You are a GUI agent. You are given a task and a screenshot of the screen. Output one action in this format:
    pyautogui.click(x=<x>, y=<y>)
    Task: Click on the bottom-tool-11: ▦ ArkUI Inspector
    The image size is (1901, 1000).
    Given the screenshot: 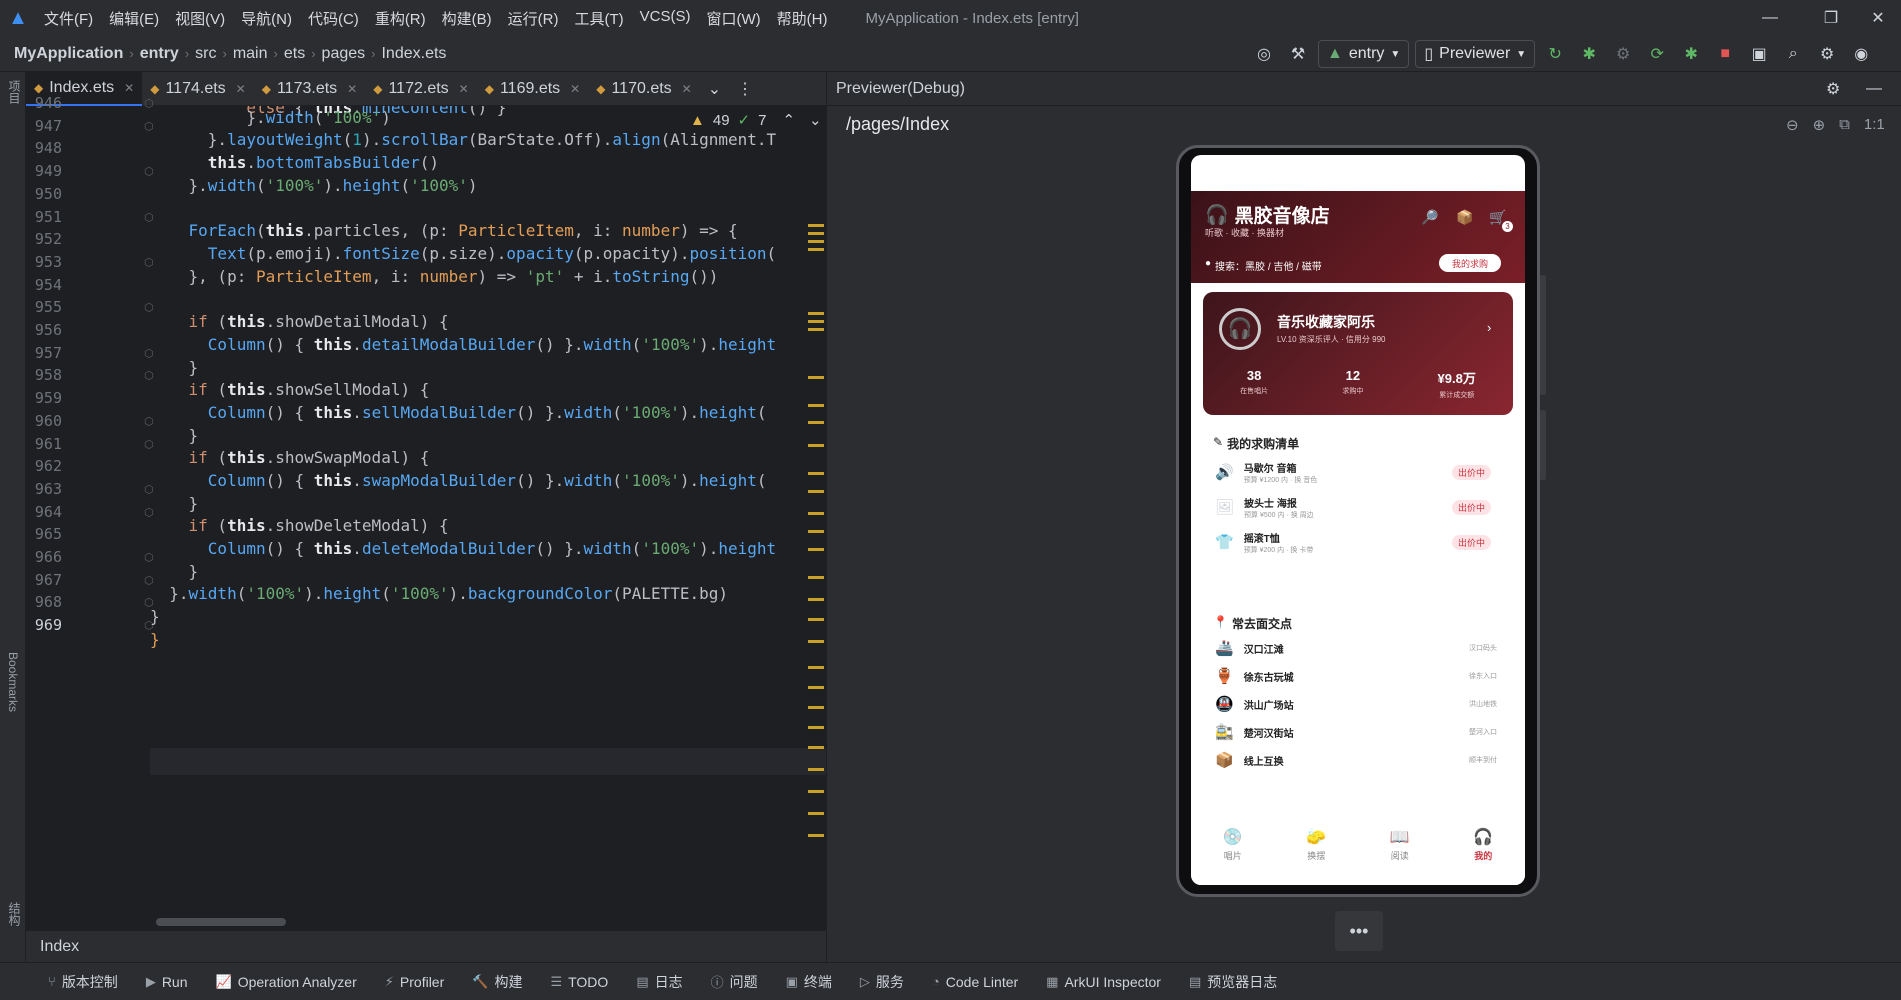 What is the action you would take?
    pyautogui.click(x=1103, y=982)
    